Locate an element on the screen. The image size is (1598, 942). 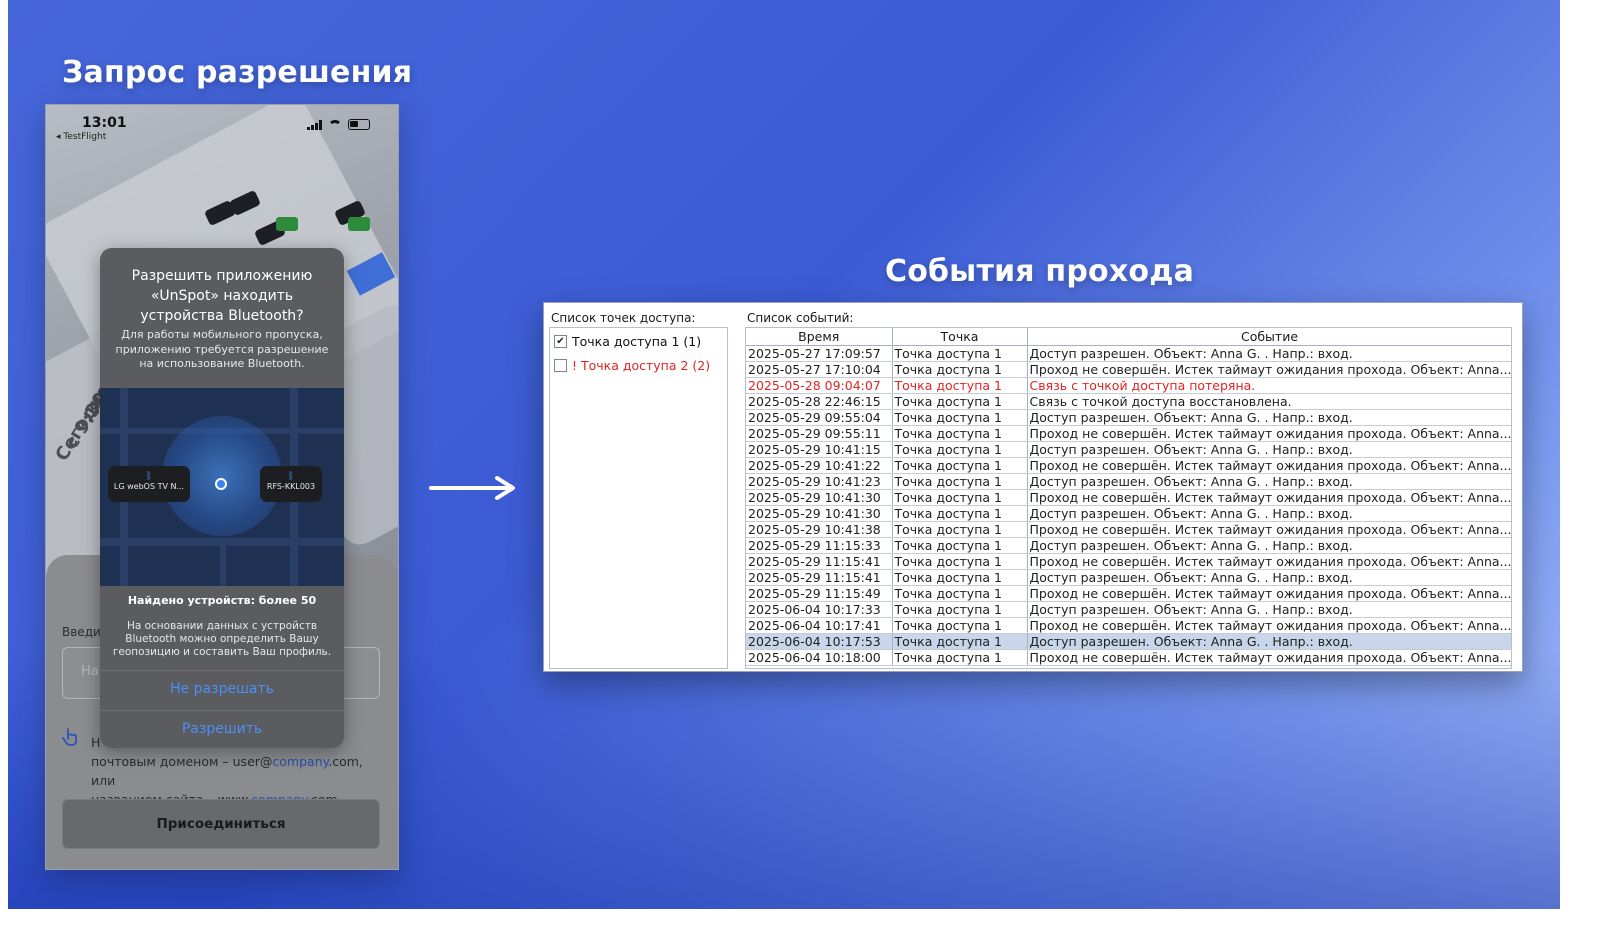
enter-label: Введи is located at coordinates (81, 632).